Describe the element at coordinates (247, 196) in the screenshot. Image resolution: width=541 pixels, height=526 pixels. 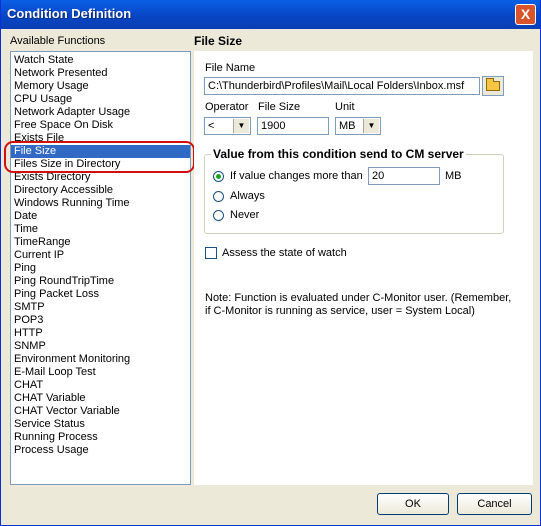
I see `radio-always-label: Always` at that location.